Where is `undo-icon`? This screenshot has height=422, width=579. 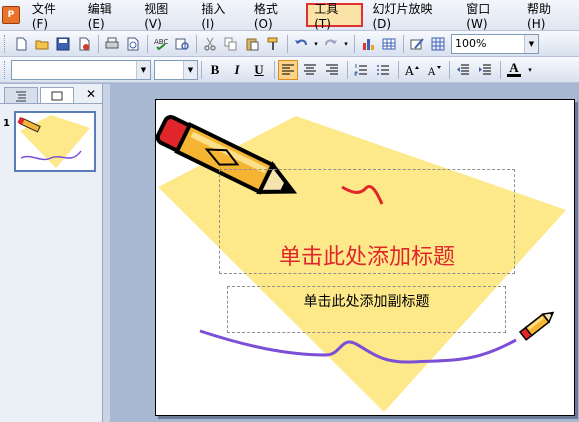 undo-icon is located at coordinates (301, 42).